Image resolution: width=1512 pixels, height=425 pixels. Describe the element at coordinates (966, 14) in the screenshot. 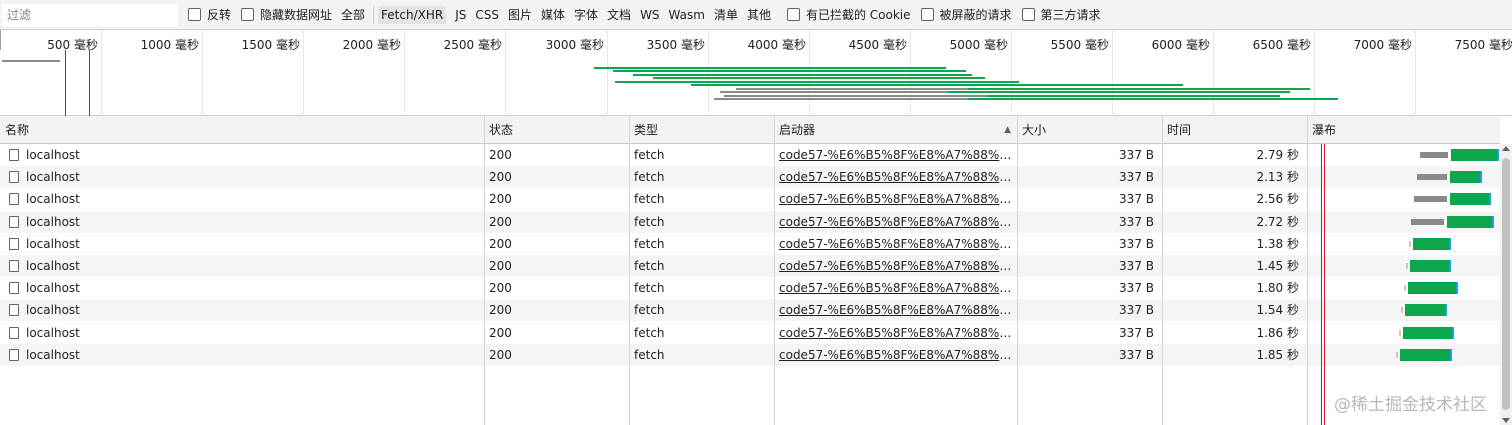

I see `extra-filter-checkbox: 被屏蔽的请求` at that location.